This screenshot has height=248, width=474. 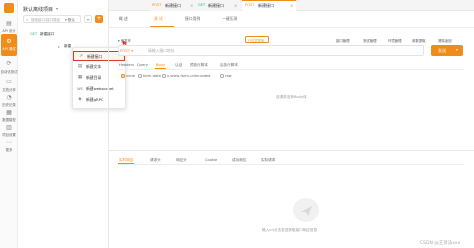 I want to click on mode-tab-overview: 概 述, so click(x=123, y=19).